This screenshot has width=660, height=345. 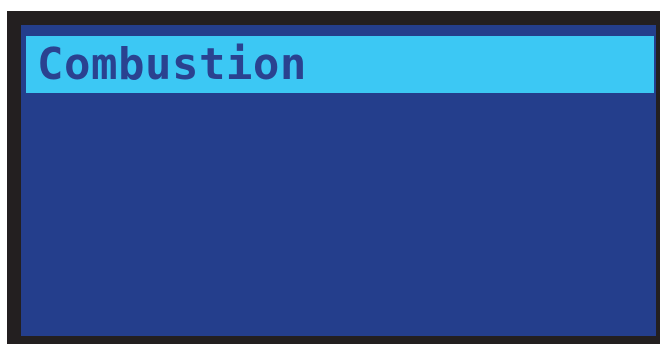 I want to click on menu-item-label: Combustion, so click(x=172, y=64).